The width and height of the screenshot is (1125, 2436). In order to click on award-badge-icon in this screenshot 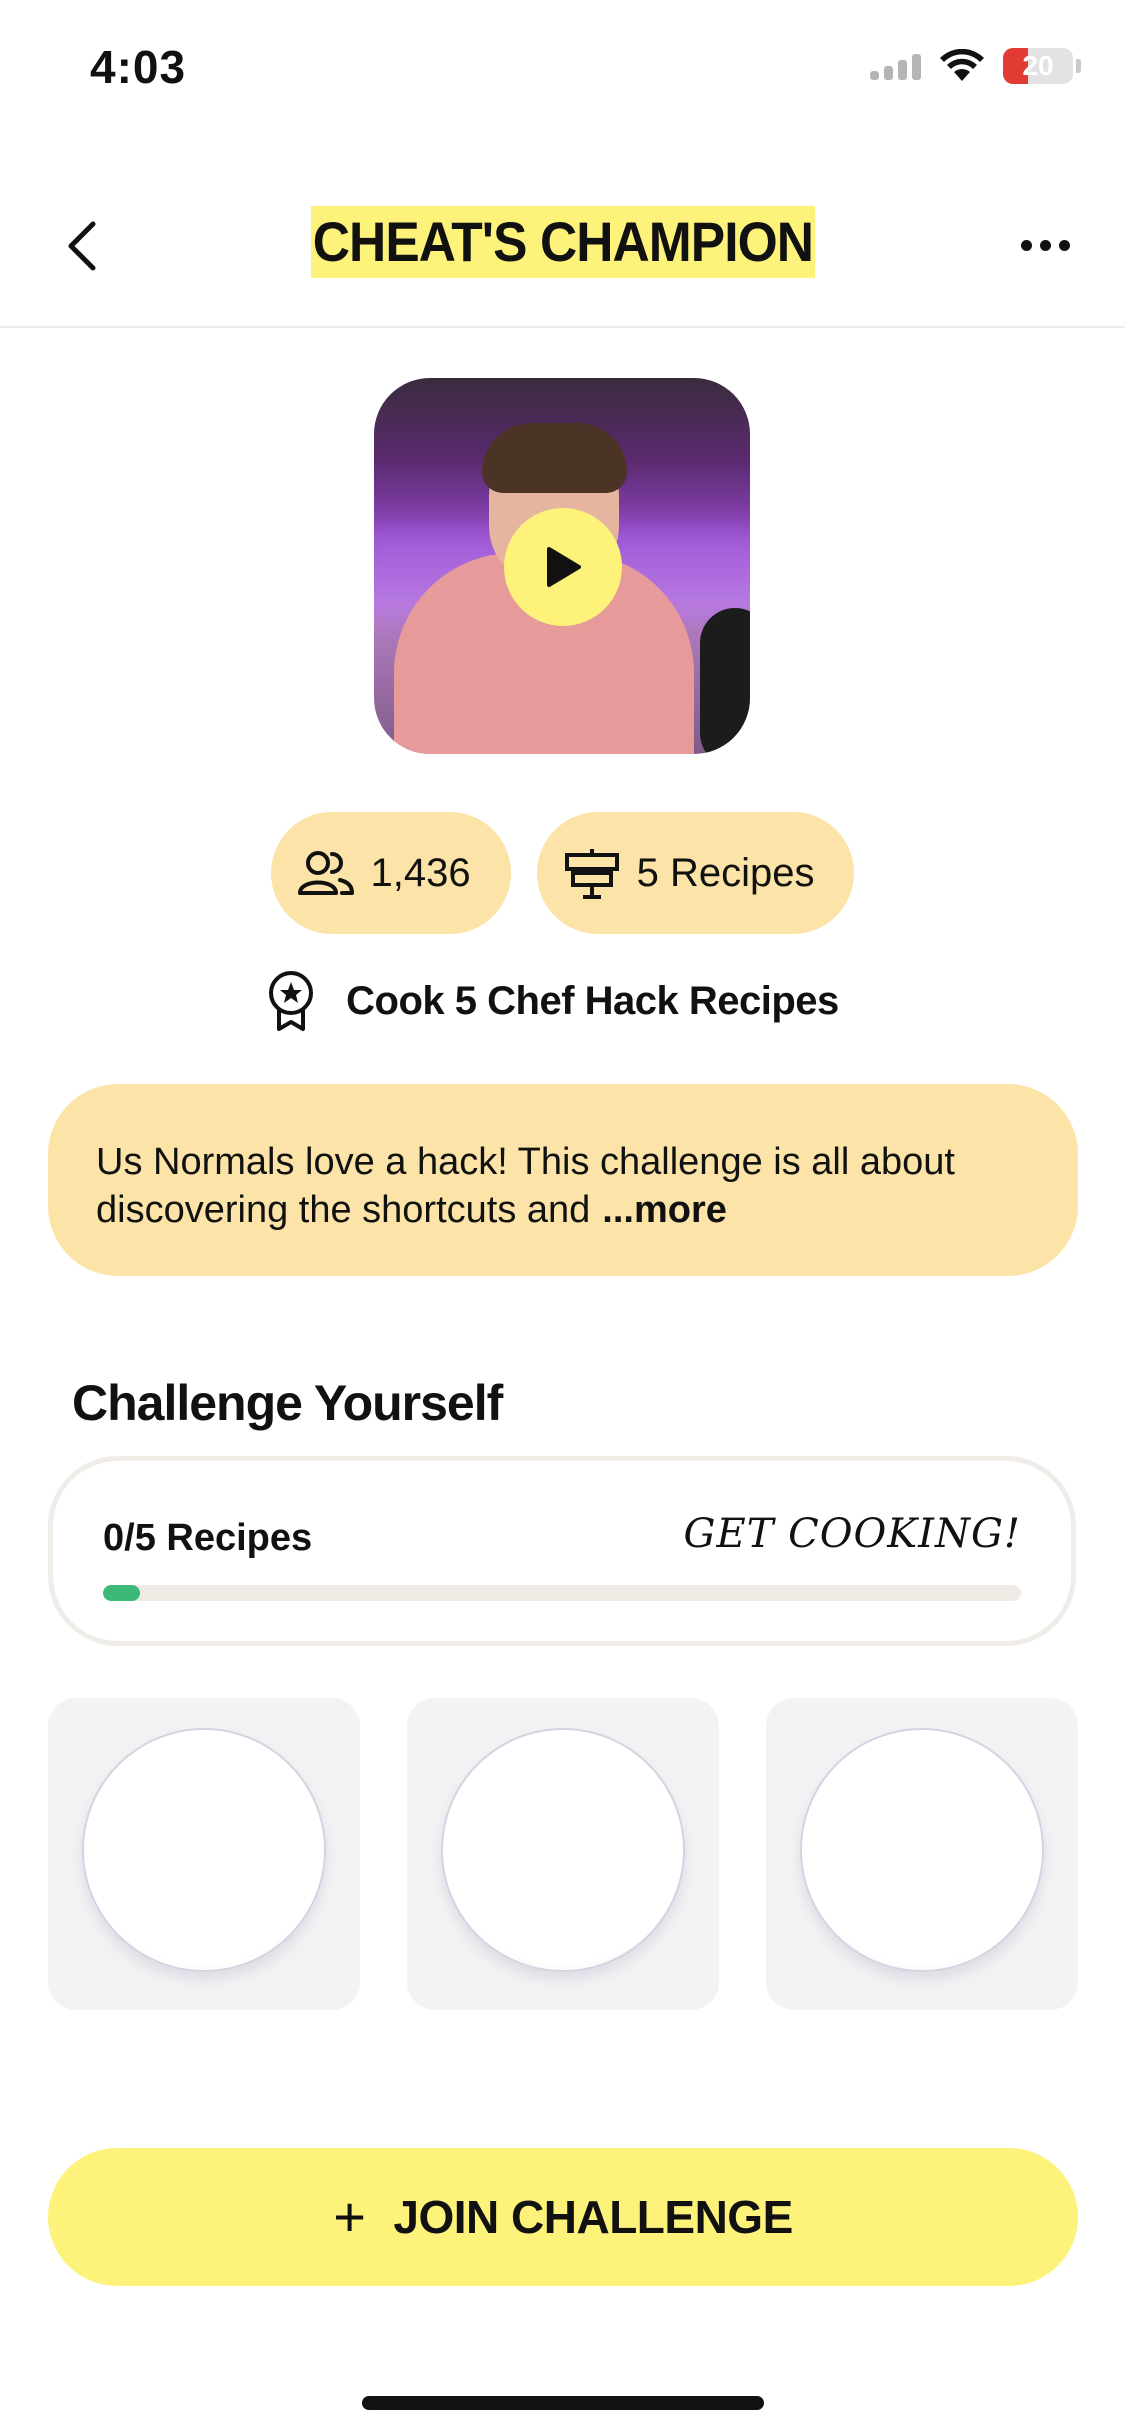, I will do `click(291, 1001)`.